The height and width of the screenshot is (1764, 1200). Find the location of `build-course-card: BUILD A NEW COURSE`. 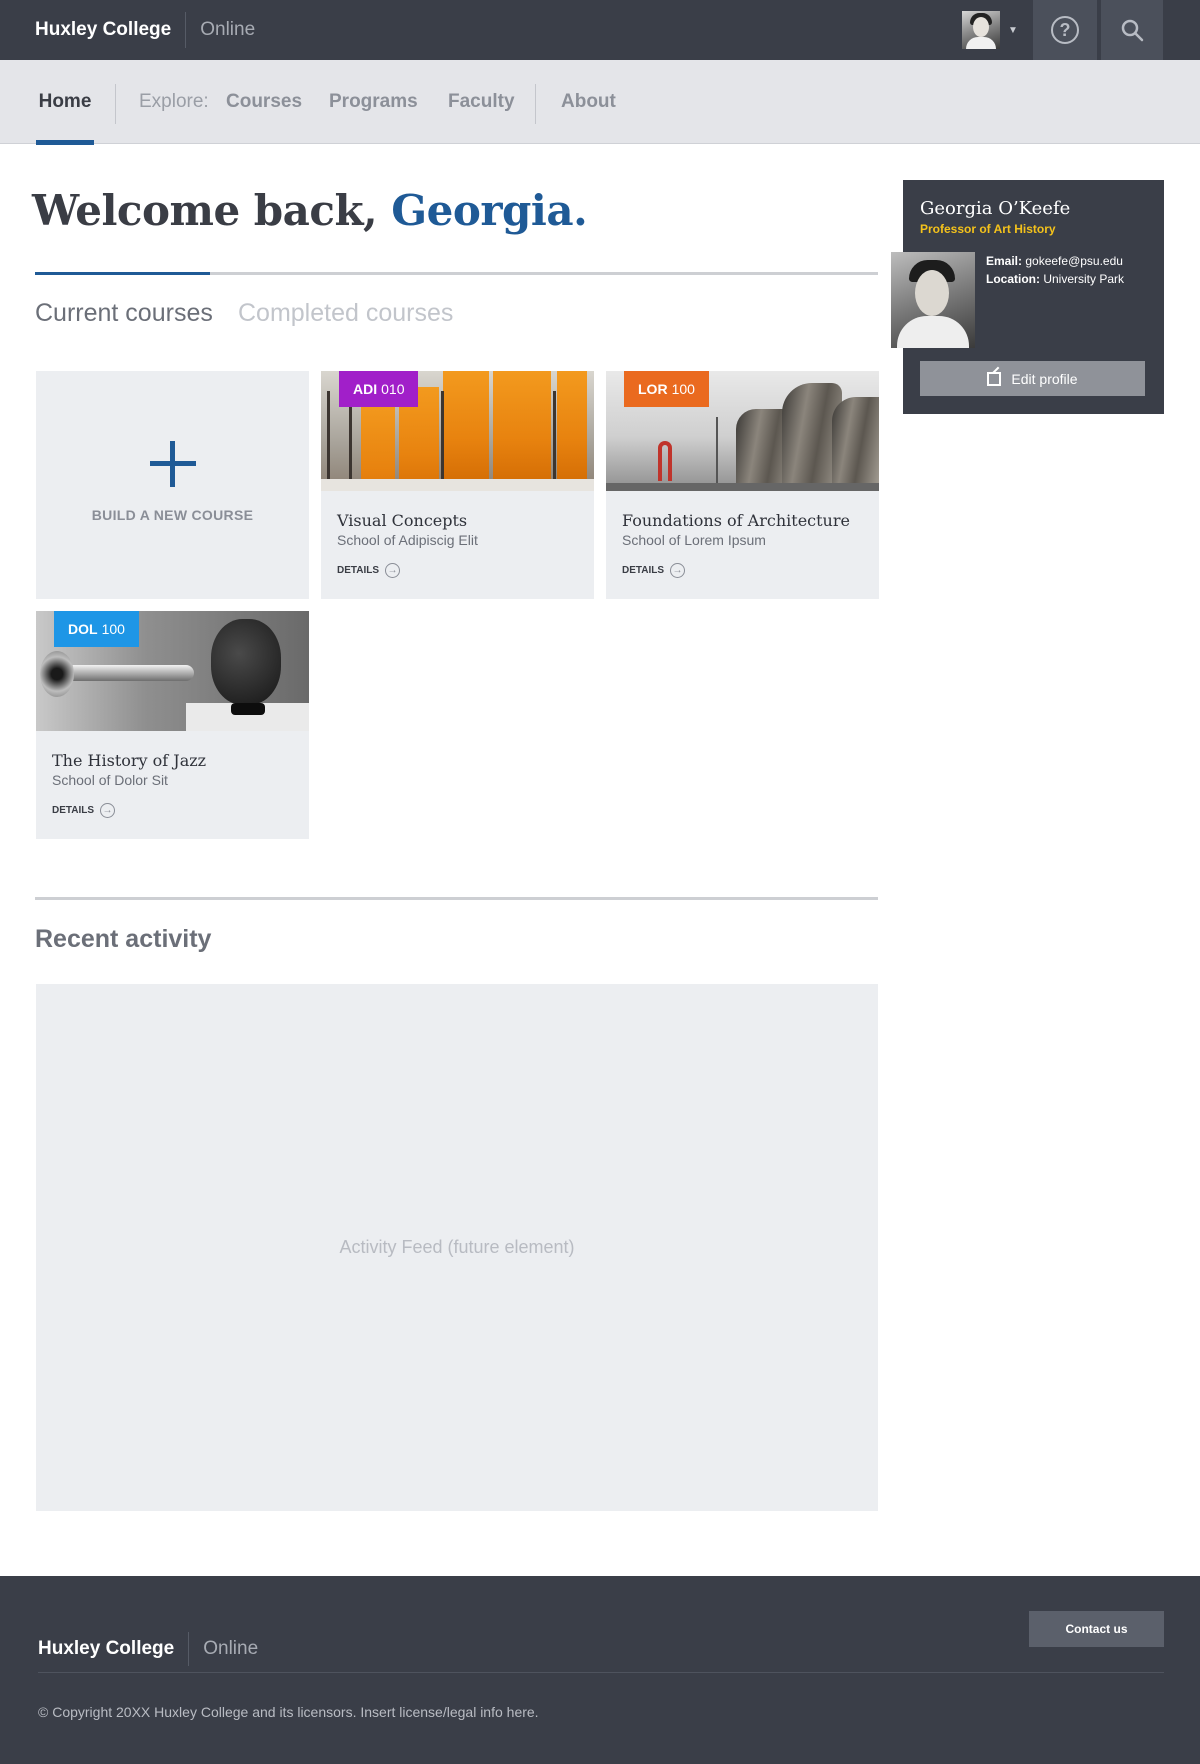

build-course-card: BUILD A NEW COURSE is located at coordinates (172, 485).